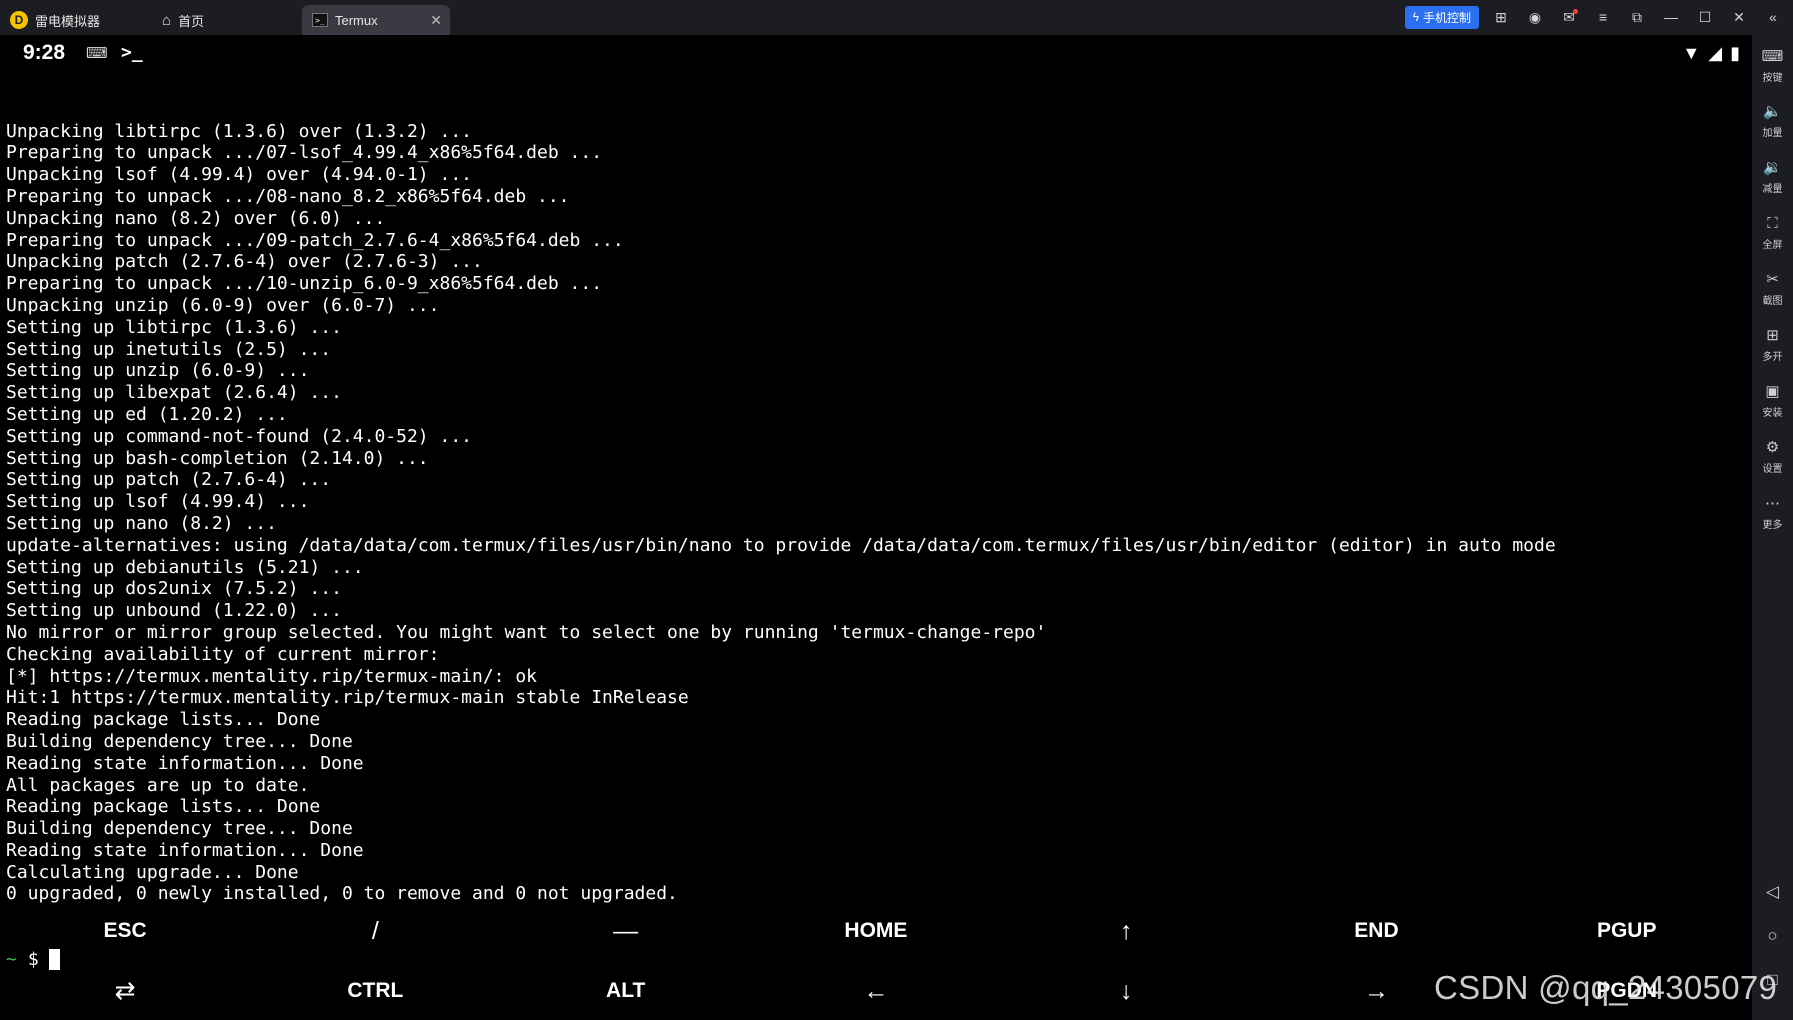  What do you see at coordinates (626, 931) in the screenshot?
I see `extra-key: —` at bounding box center [626, 931].